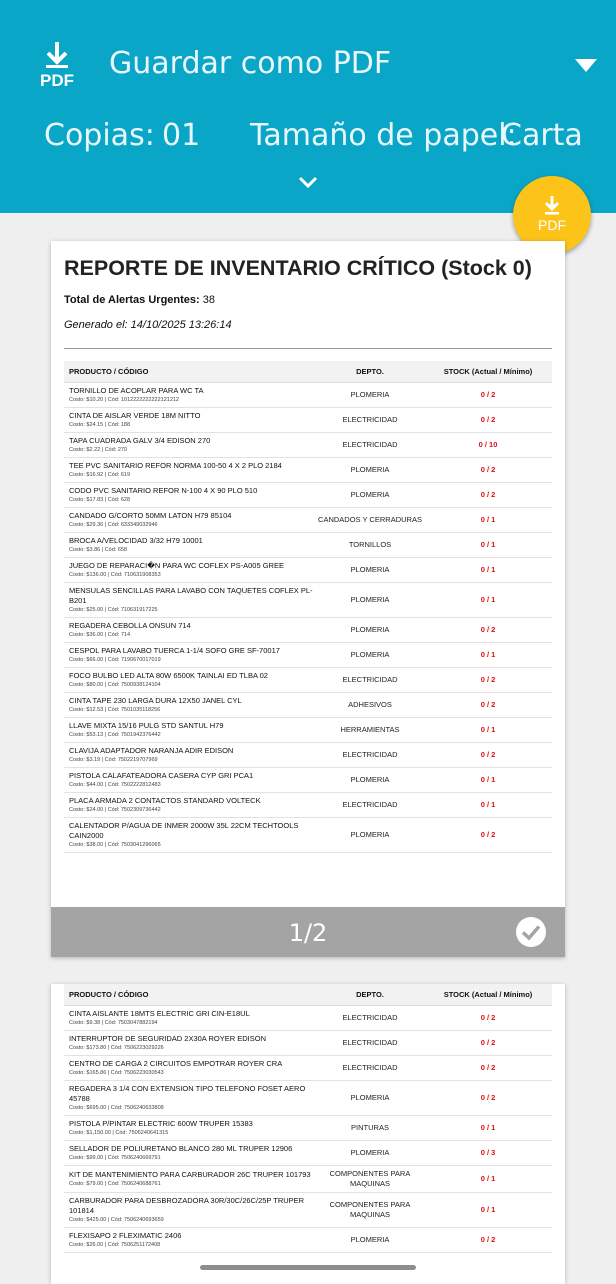  What do you see at coordinates (136, 390) in the screenshot?
I see `product-name: TORNILLO DE ACOPLAR PARA WC TA` at bounding box center [136, 390].